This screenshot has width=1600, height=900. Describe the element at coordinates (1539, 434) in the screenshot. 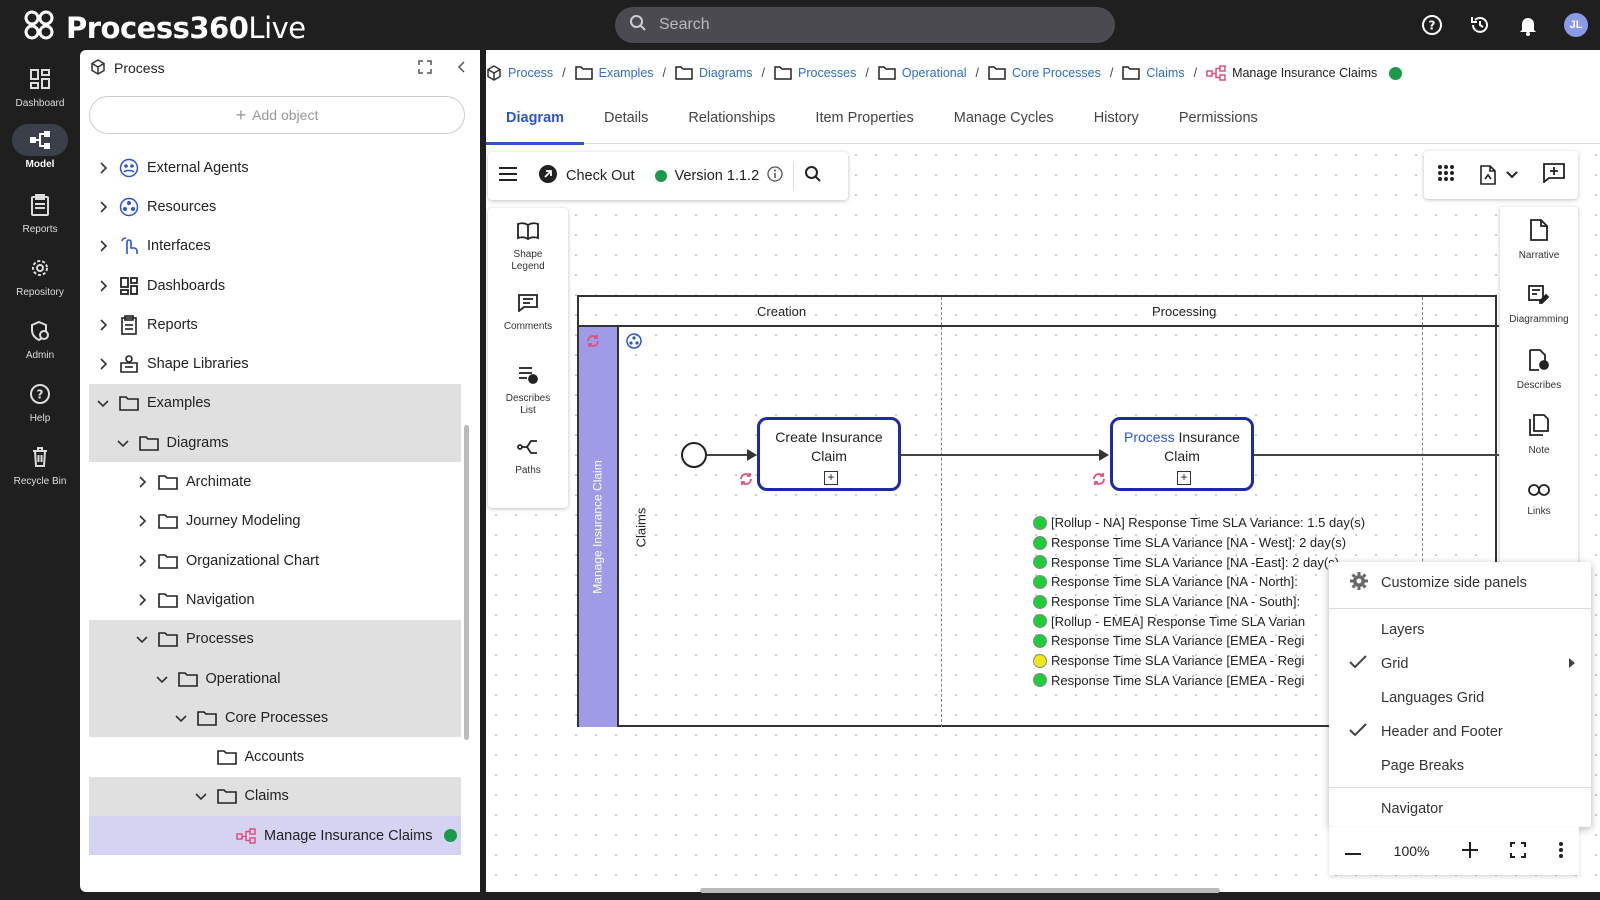

I see `note-button: Note` at that location.